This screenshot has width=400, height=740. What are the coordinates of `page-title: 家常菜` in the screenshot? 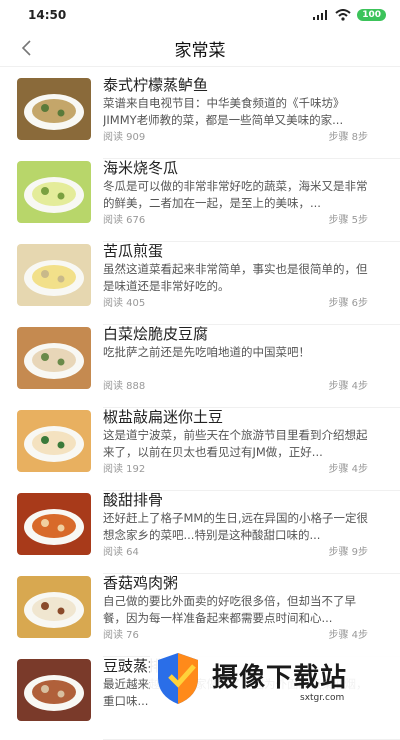 It's located at (200, 50).